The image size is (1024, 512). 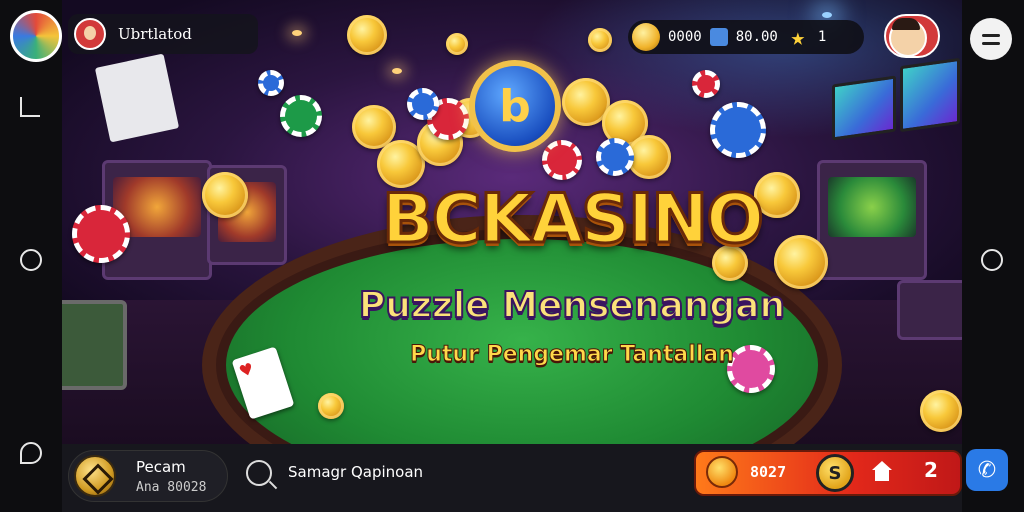 What do you see at coordinates (992, 260) in the screenshot?
I see `home-circle-icon-right` at bounding box center [992, 260].